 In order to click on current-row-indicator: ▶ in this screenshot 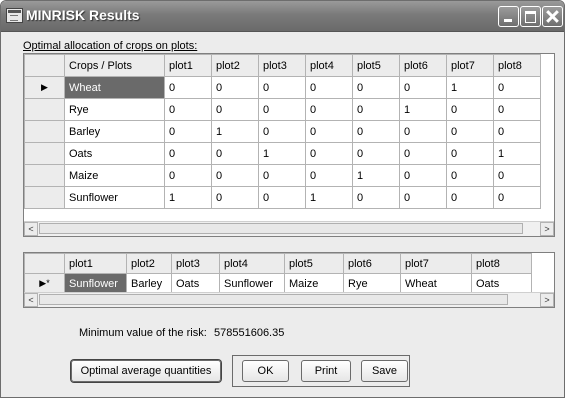, I will do `click(44, 87)`.